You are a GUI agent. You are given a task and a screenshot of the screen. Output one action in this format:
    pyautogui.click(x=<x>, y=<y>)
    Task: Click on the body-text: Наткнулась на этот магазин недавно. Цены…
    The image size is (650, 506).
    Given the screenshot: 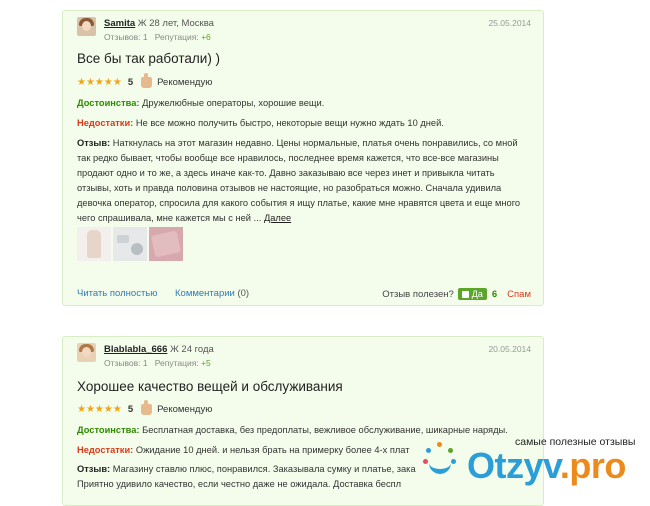 What is the action you would take?
    pyautogui.click(x=299, y=180)
    